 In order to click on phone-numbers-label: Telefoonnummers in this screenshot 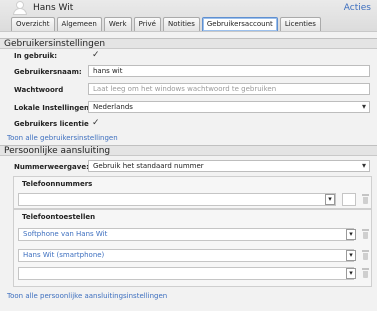, I will do `click(57, 184)`.